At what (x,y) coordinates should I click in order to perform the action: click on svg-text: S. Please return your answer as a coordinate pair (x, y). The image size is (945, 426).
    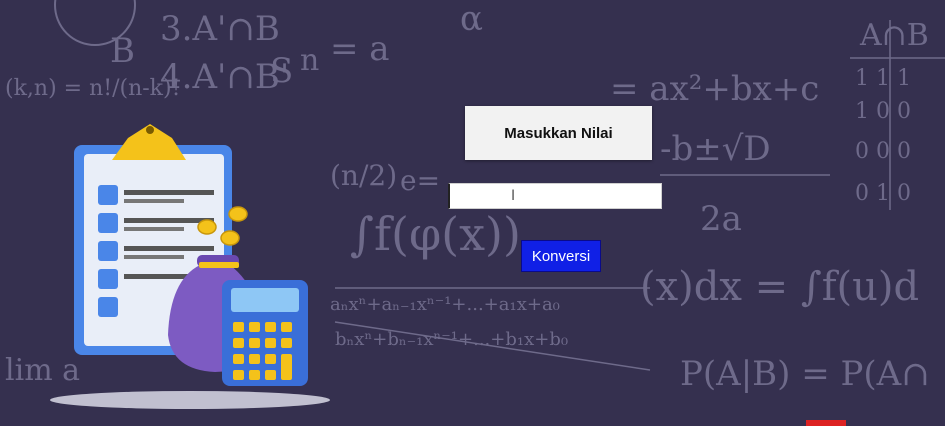
    Looking at the image, I should click on (281, 71).